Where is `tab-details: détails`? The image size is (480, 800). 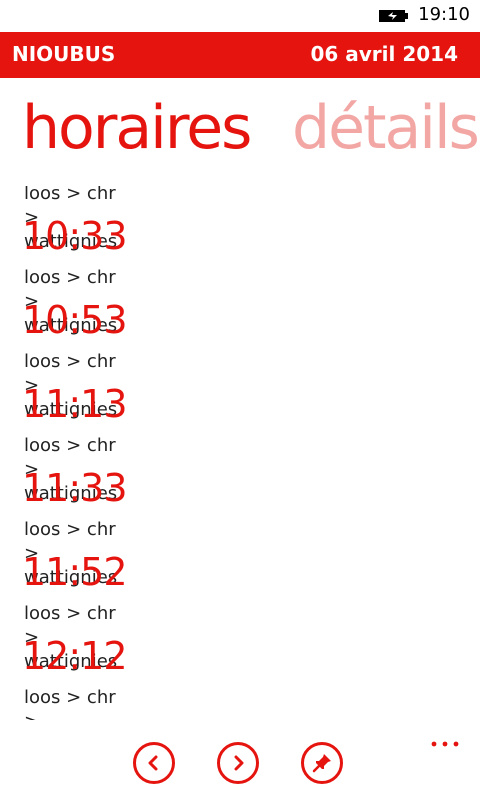 tab-details: détails is located at coordinates (386, 128).